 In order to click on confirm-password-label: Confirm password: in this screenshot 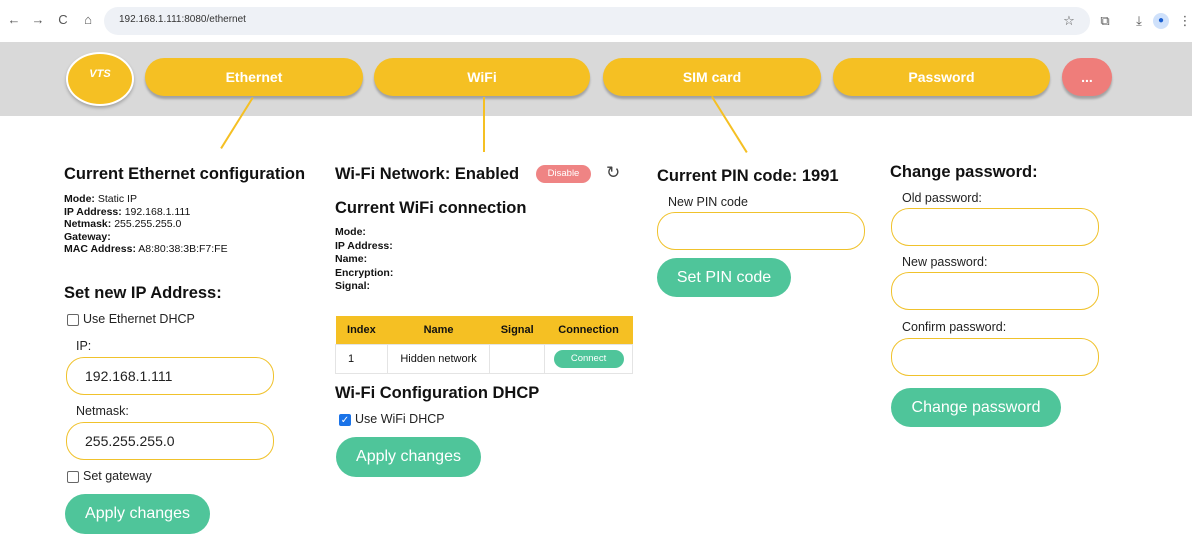, I will do `click(954, 327)`.